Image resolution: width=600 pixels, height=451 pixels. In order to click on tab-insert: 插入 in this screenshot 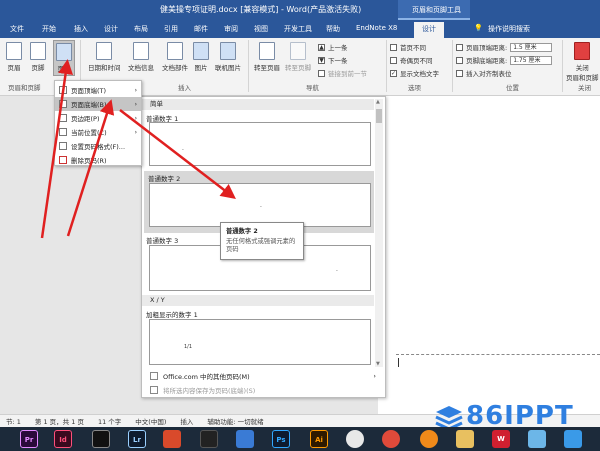, I will do `click(81, 29)`.